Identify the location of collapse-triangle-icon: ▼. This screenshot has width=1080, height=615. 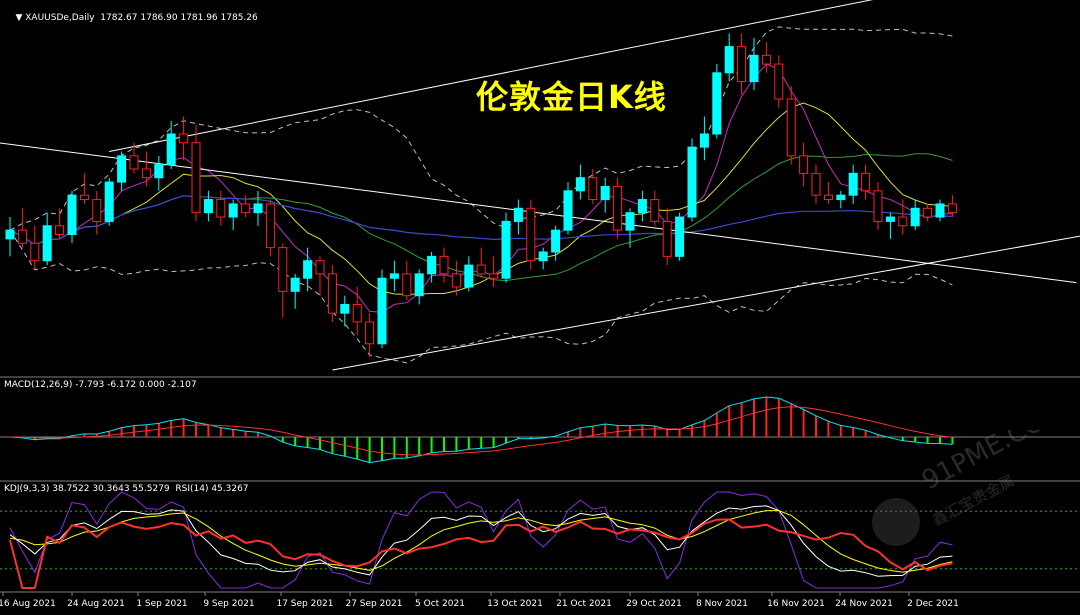
(20, 18).